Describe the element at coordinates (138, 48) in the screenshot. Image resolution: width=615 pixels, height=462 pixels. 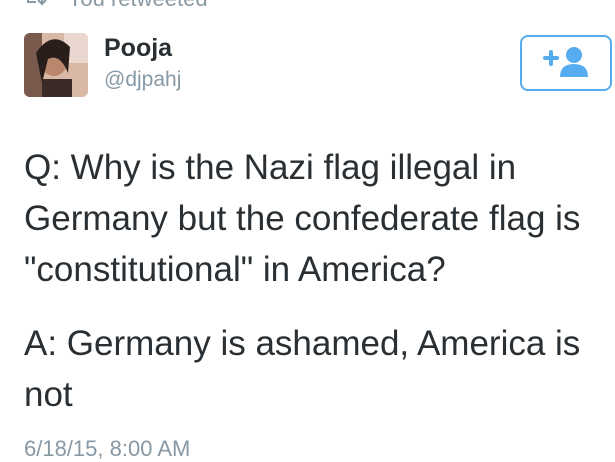
I see `user-name: Pooja` at that location.